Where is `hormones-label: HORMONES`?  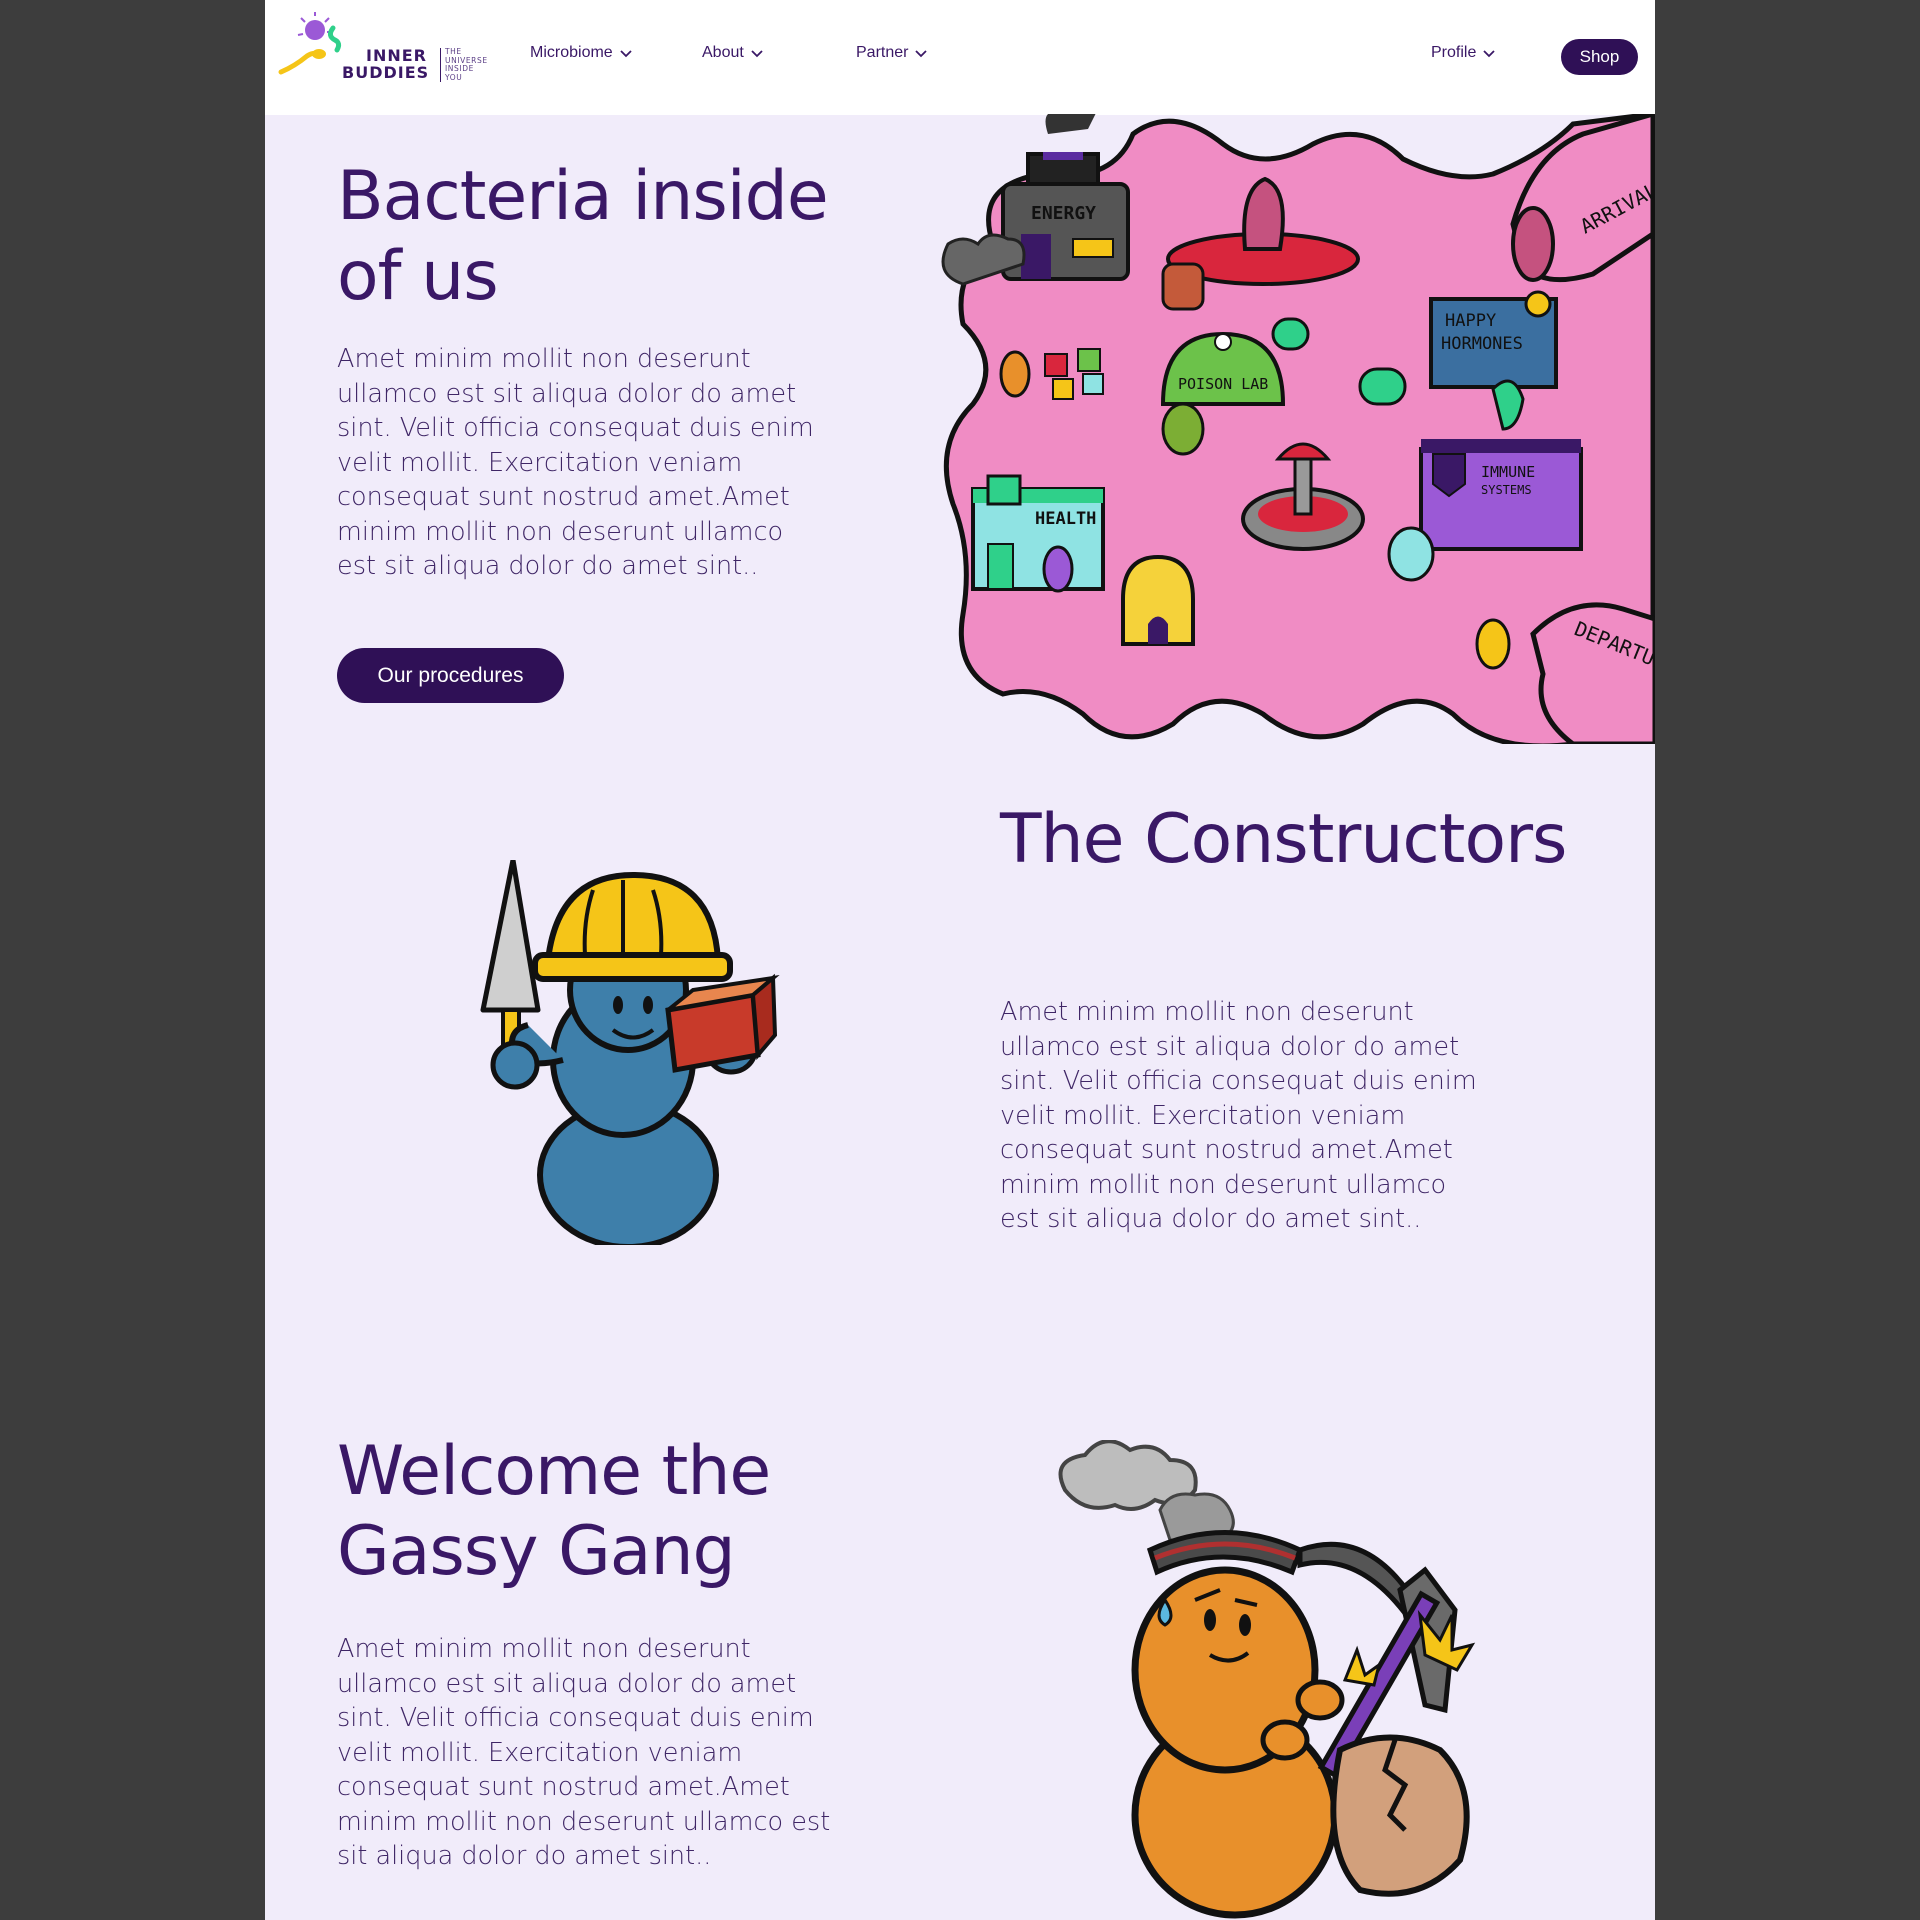 hormones-label: HORMONES is located at coordinates (1482, 344).